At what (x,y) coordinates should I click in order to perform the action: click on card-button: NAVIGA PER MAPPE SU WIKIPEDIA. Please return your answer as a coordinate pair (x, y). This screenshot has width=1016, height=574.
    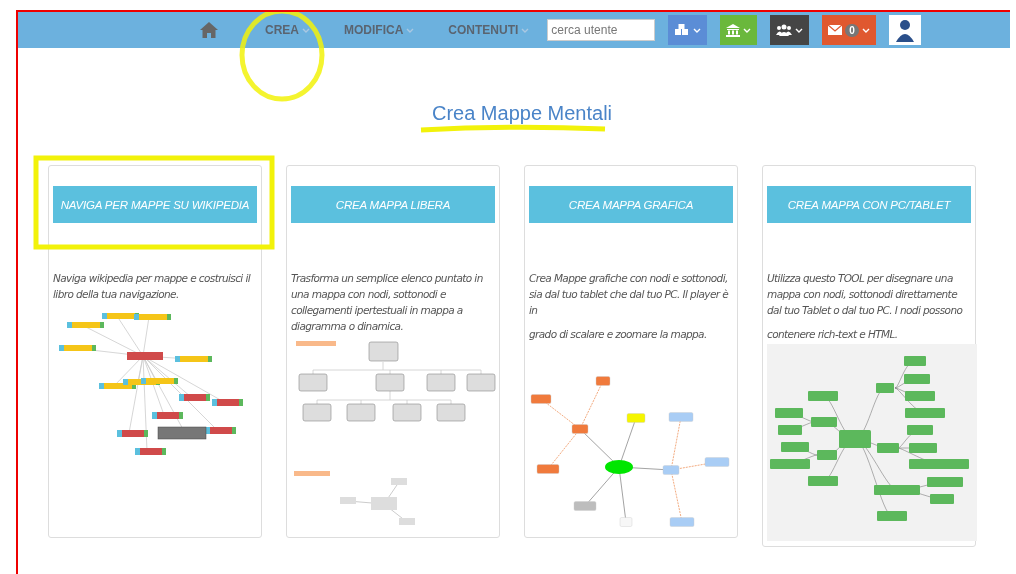
    Looking at the image, I should click on (155, 204).